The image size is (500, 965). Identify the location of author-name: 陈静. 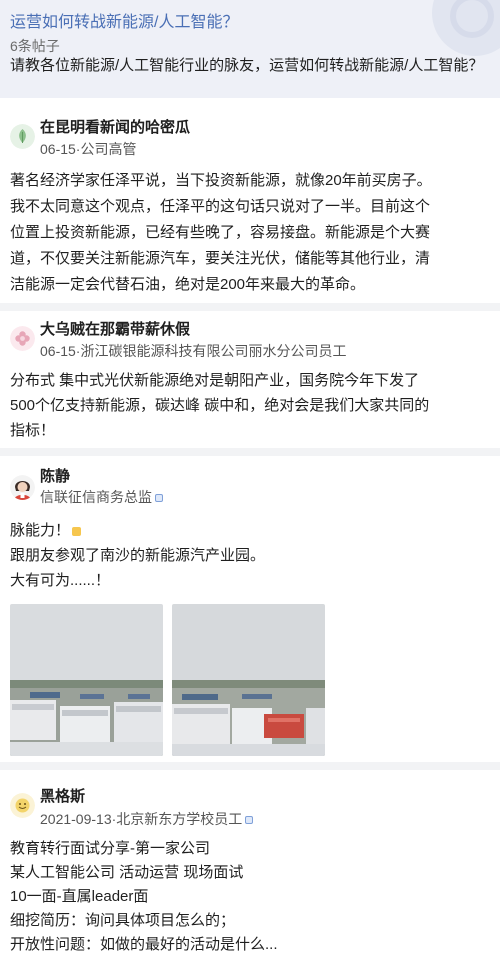
(55, 475).